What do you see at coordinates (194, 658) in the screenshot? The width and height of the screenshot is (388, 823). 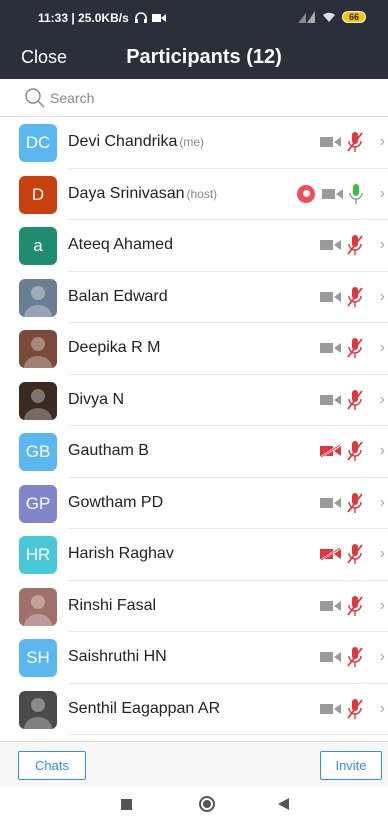 I see `participant-row: SH Saishruthi HN ›` at bounding box center [194, 658].